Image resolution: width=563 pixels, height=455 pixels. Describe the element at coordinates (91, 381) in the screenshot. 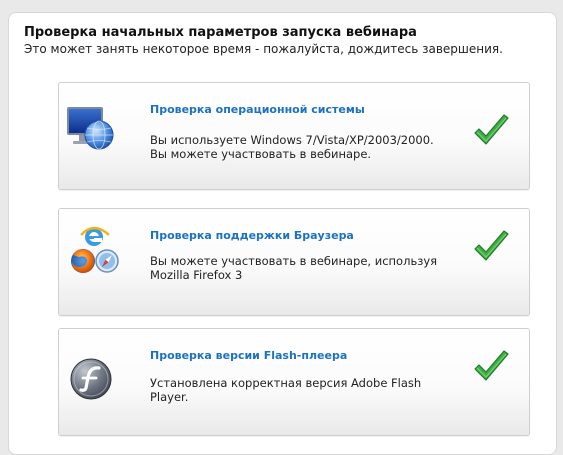

I see `flash-player-icon` at that location.